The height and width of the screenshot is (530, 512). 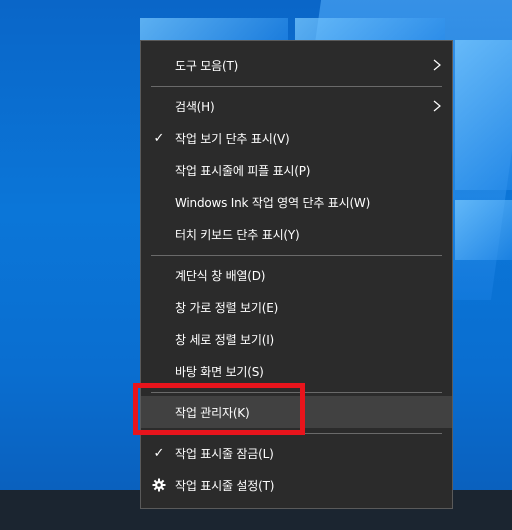 What do you see at coordinates (219, 409) in the screenshot?
I see `task-manager-highlight-box` at bounding box center [219, 409].